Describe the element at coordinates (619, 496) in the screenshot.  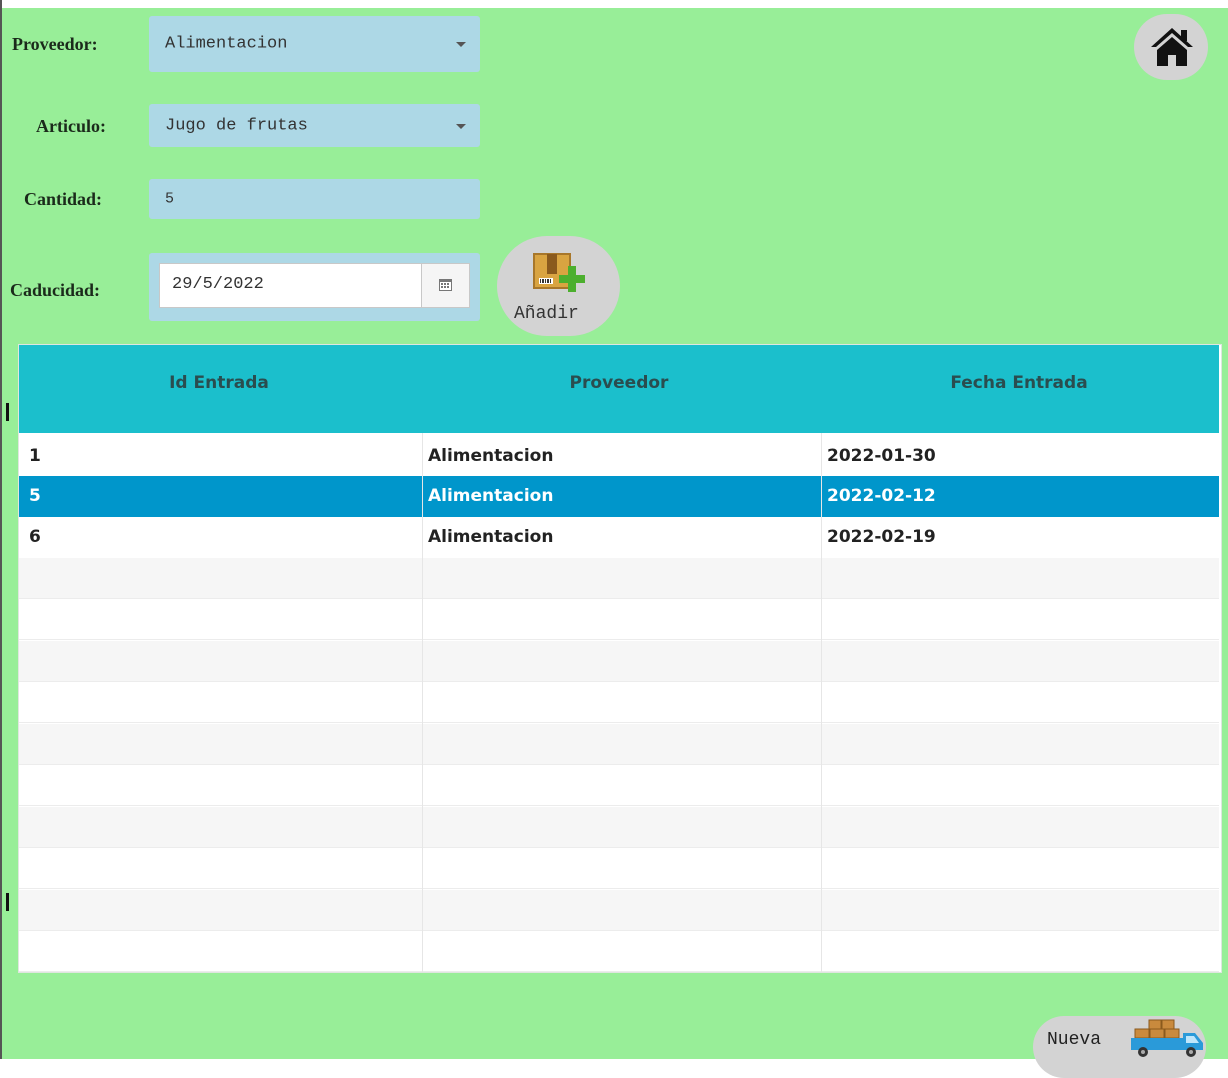
I see `table-row-selected: 5 Alimentacion 2022-02-12` at that location.